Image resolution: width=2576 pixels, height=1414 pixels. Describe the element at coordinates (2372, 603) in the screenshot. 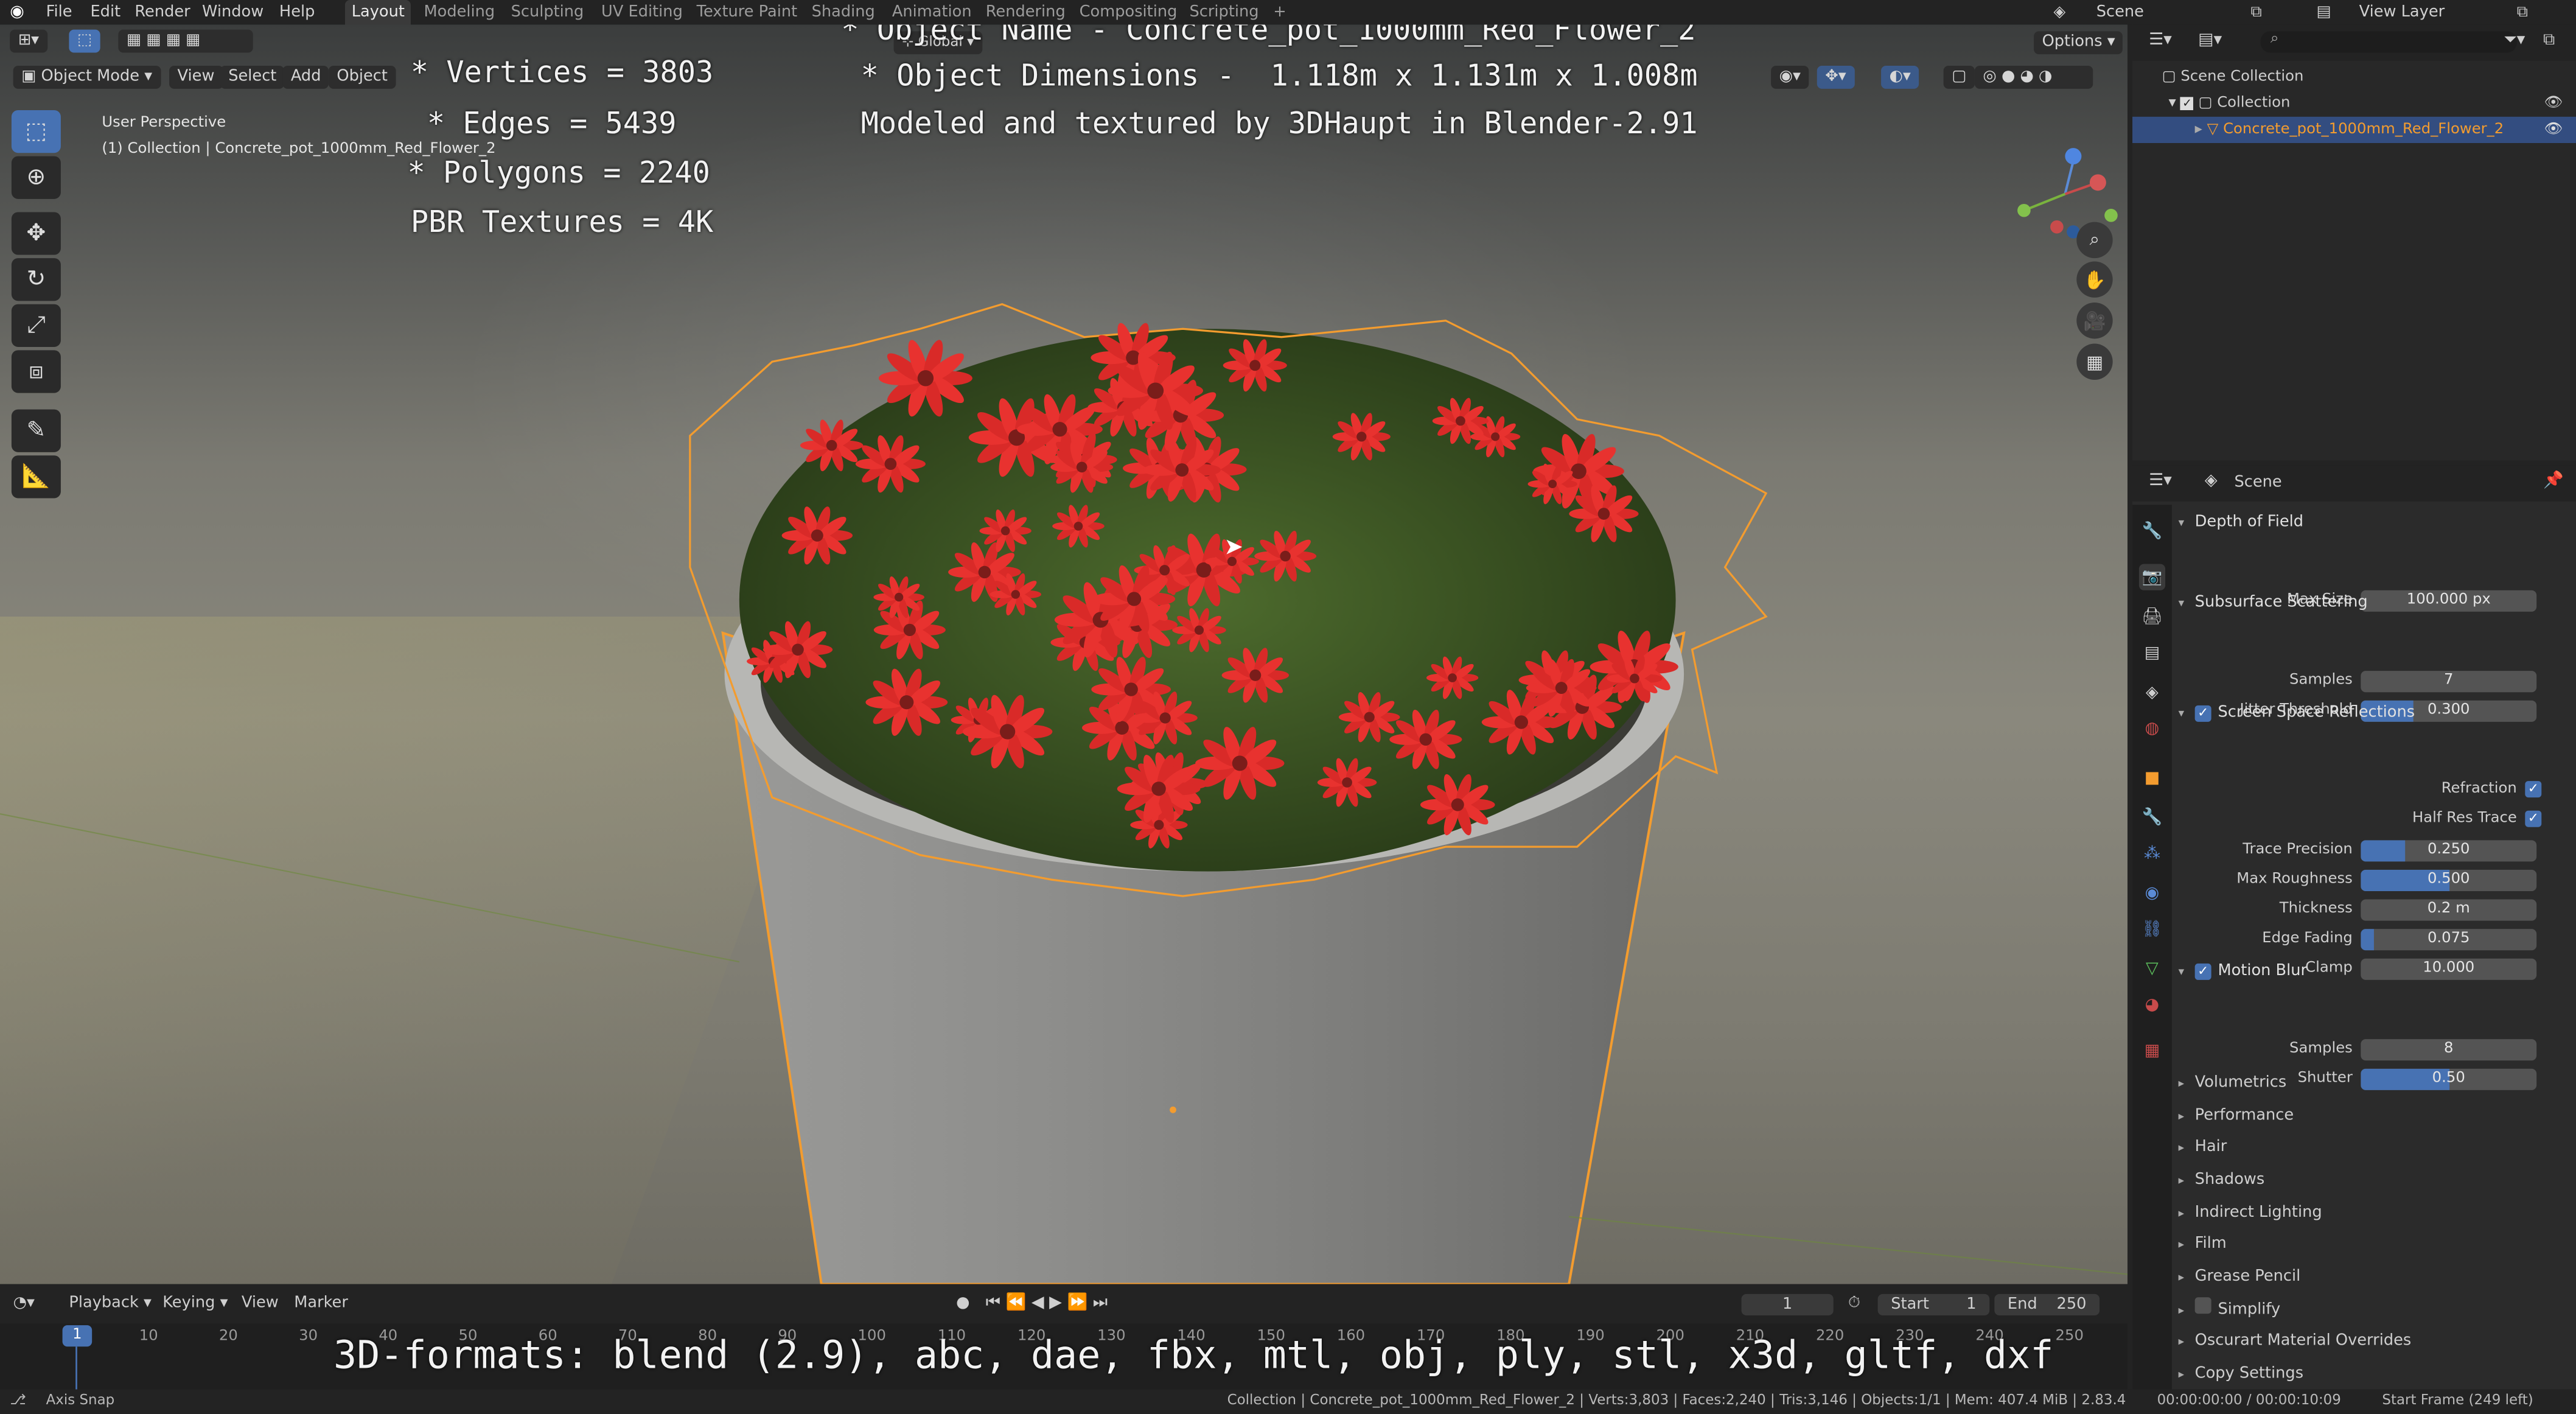

I see `panel-subsurface-scattering: ▾ Subsurface Scattering` at that location.